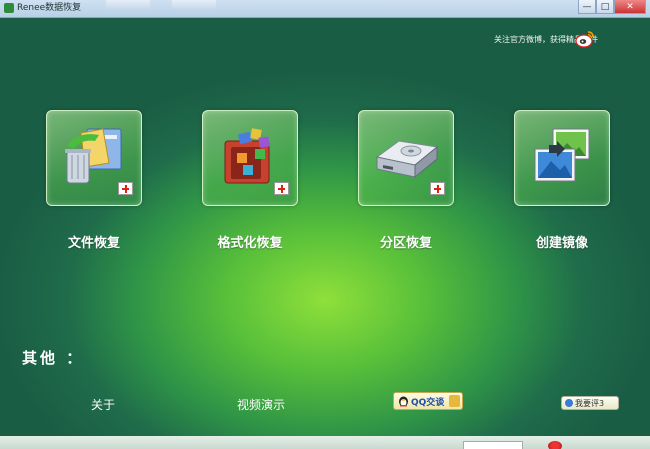  Describe the element at coordinates (587, 7) in the screenshot. I see `minimize-button: —` at that location.